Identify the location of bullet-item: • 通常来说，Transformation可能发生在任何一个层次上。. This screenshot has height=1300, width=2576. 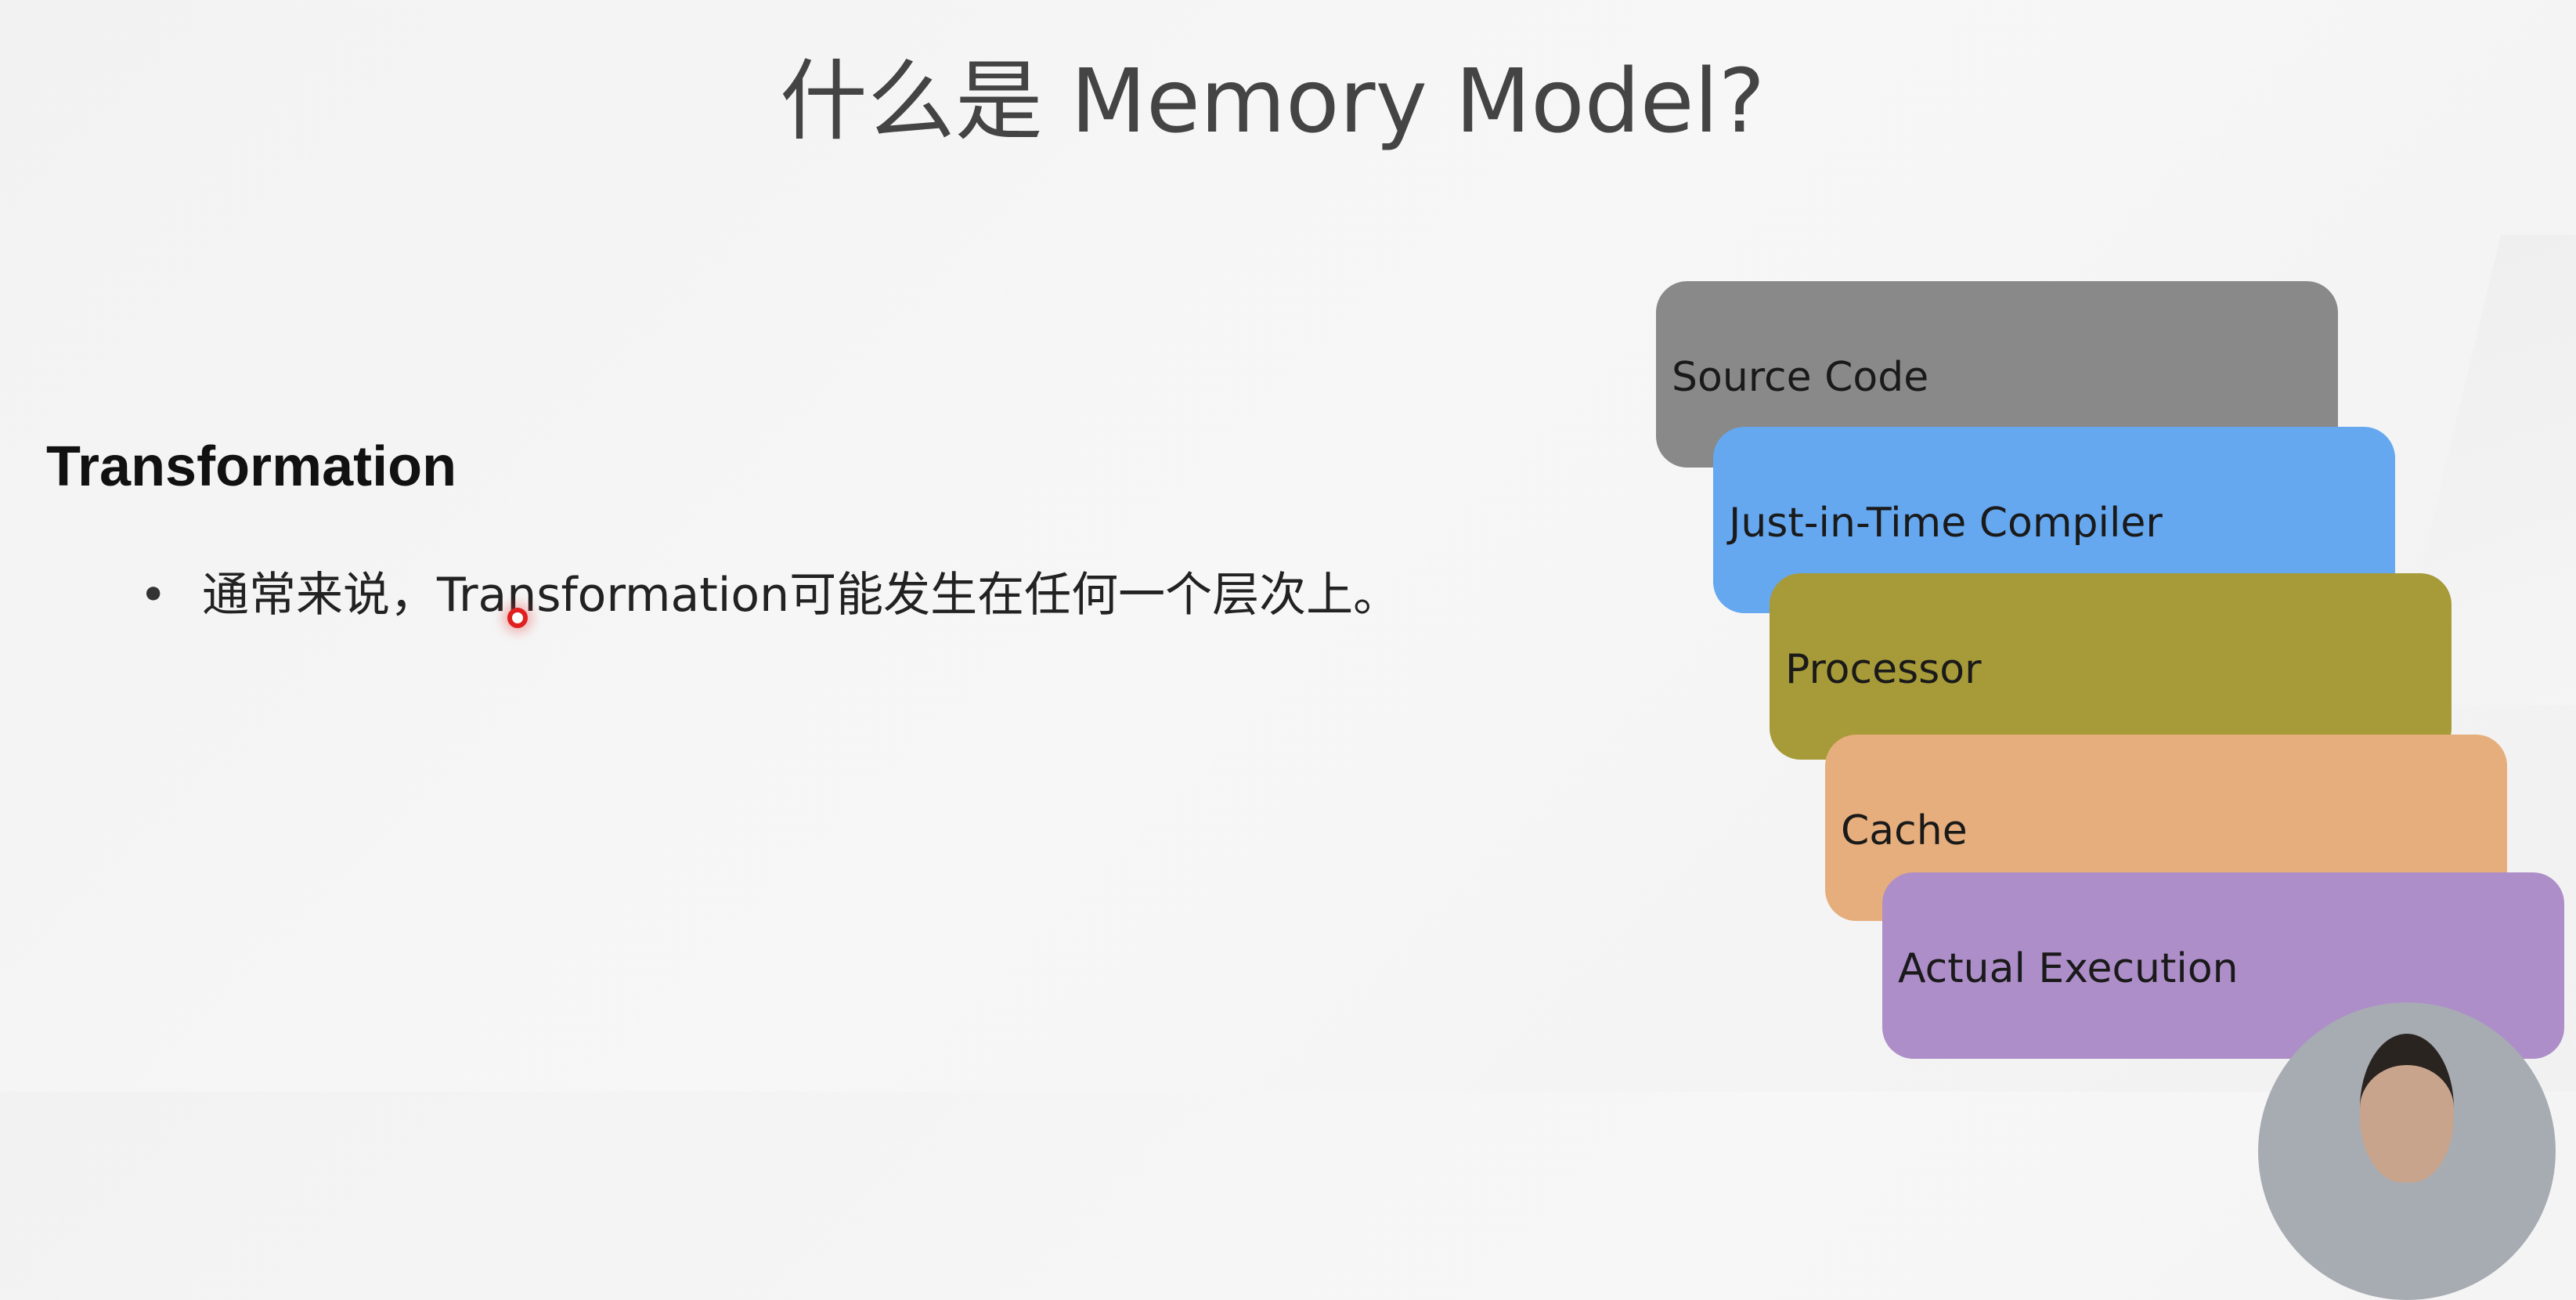
(804, 595).